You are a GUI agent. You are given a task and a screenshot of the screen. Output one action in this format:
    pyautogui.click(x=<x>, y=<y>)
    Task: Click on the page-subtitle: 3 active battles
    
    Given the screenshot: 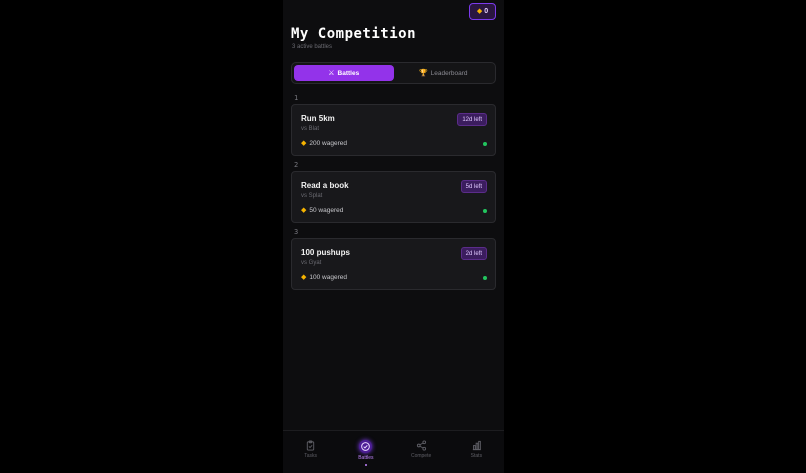 What is the action you would take?
    pyautogui.click(x=312, y=47)
    